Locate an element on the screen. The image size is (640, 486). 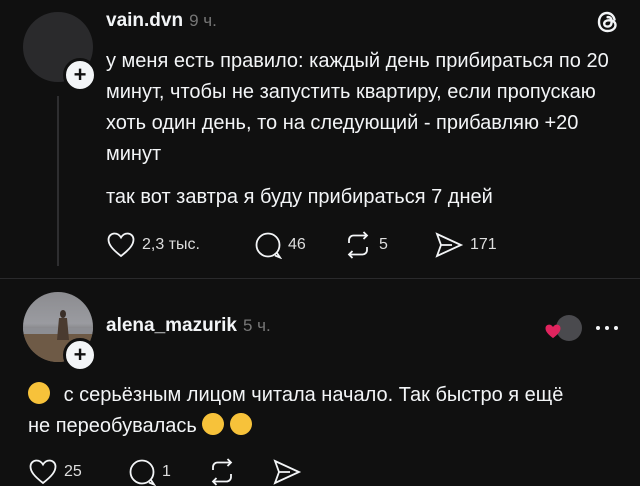
post-header-2: alena_mazurik 5 ч. is located at coordinates (188, 326).